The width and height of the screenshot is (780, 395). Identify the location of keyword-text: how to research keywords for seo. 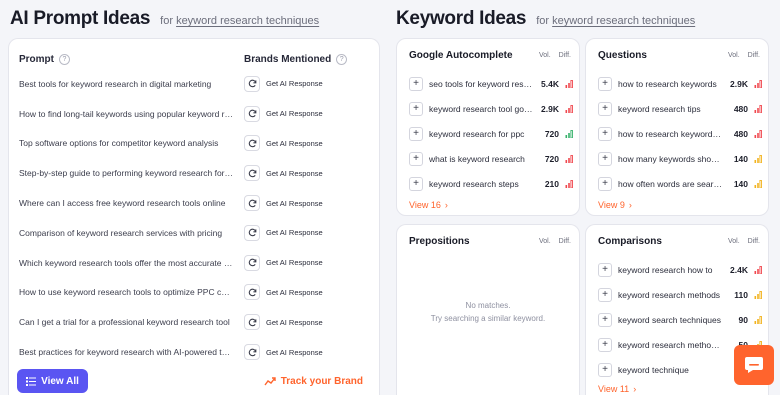
(670, 134).